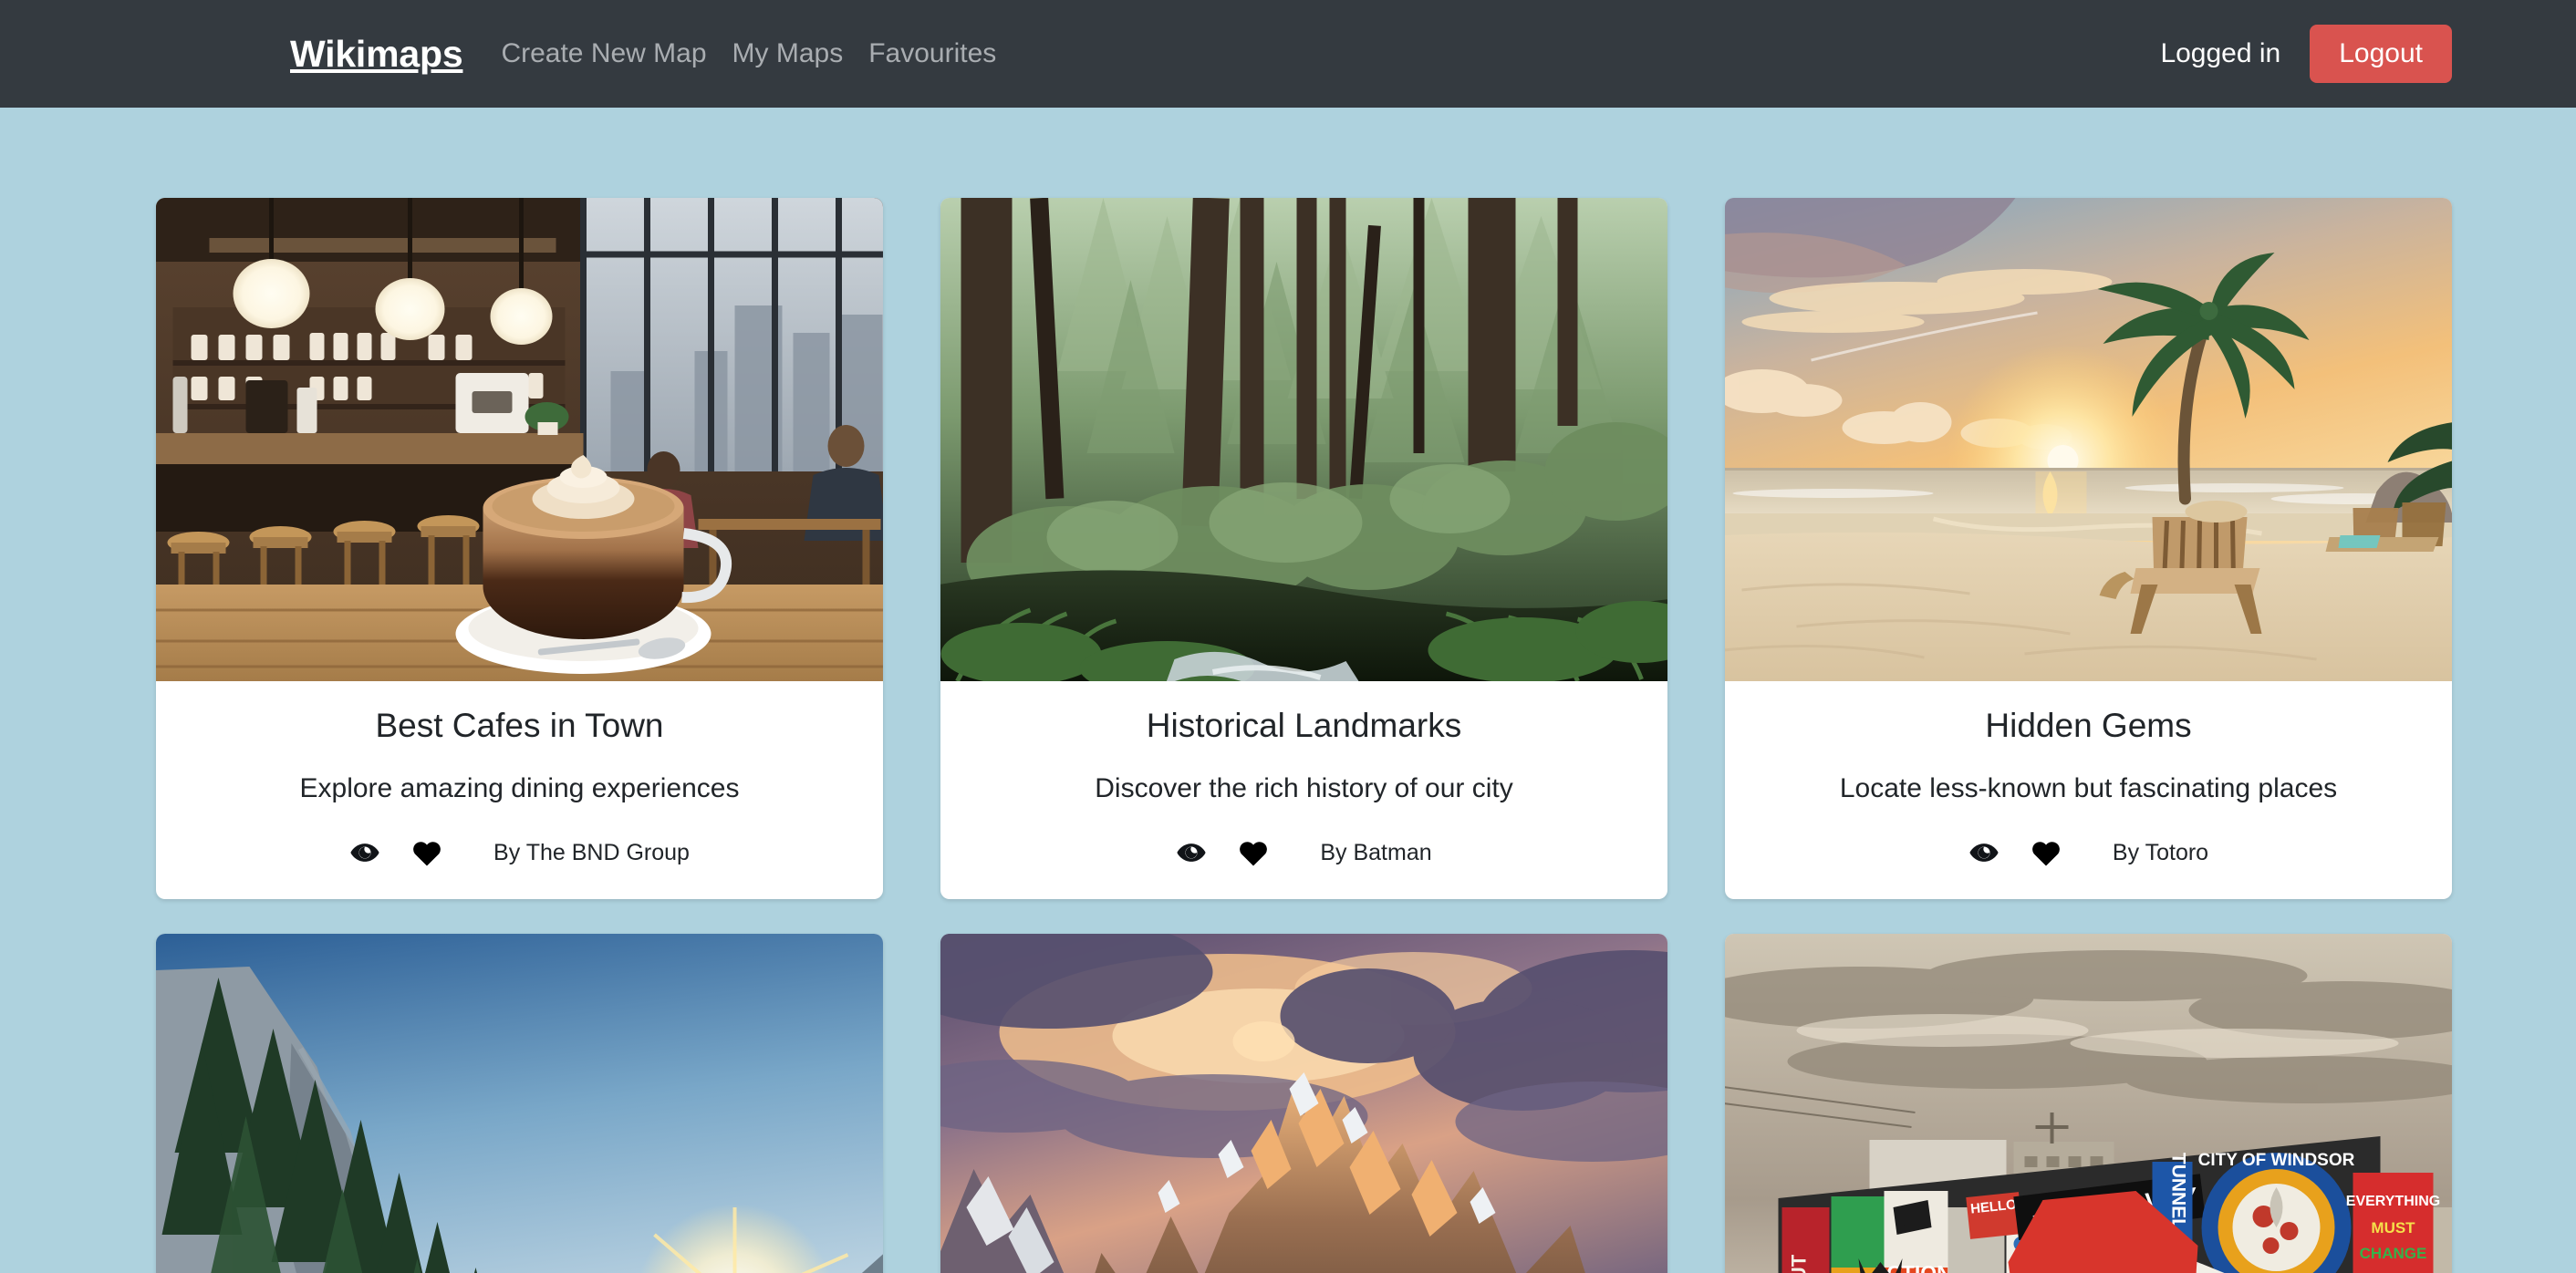 The image size is (2576, 1273). Describe the element at coordinates (2393, 1228) in the screenshot. I see `svg-text: MUST` at that location.